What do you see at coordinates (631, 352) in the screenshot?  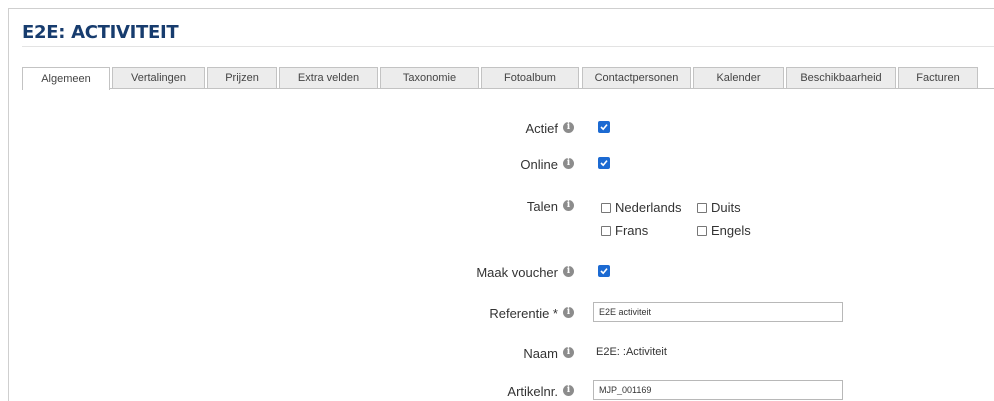 I see `naam-value: E2E: :Activiteit` at bounding box center [631, 352].